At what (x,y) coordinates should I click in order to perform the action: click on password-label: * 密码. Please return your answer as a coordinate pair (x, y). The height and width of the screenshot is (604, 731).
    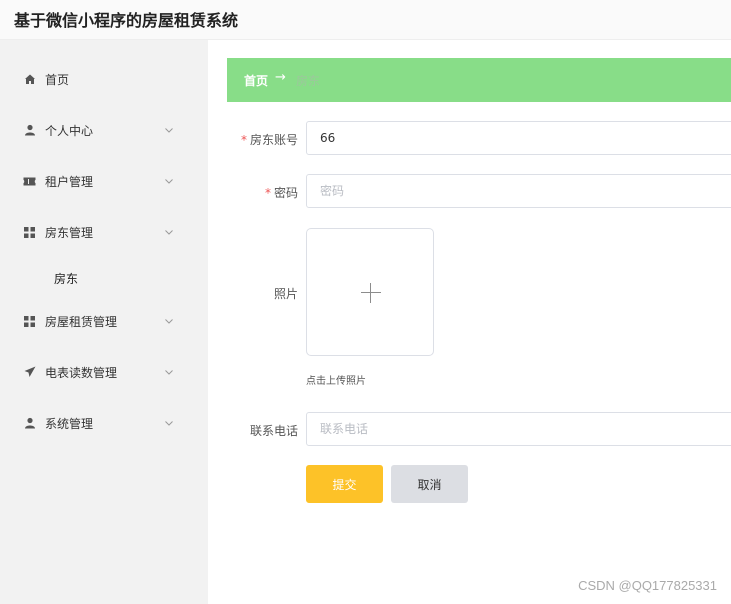
    Looking at the image, I should click on (253, 192).